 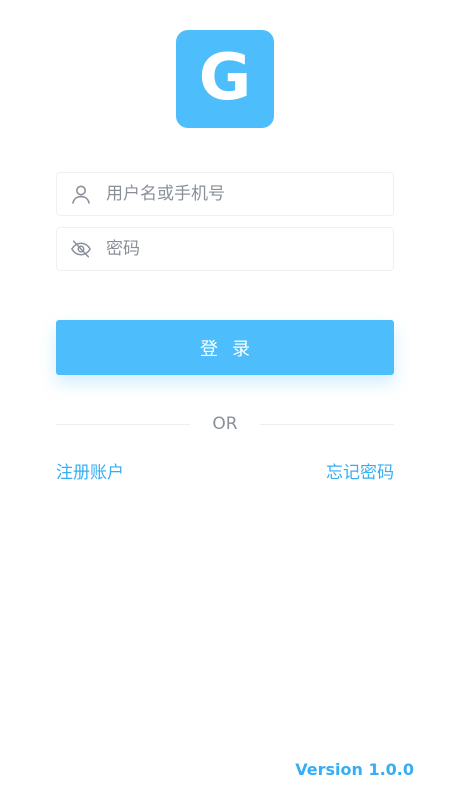 I want to click on version-label: Version 1.0.0, so click(x=354, y=769).